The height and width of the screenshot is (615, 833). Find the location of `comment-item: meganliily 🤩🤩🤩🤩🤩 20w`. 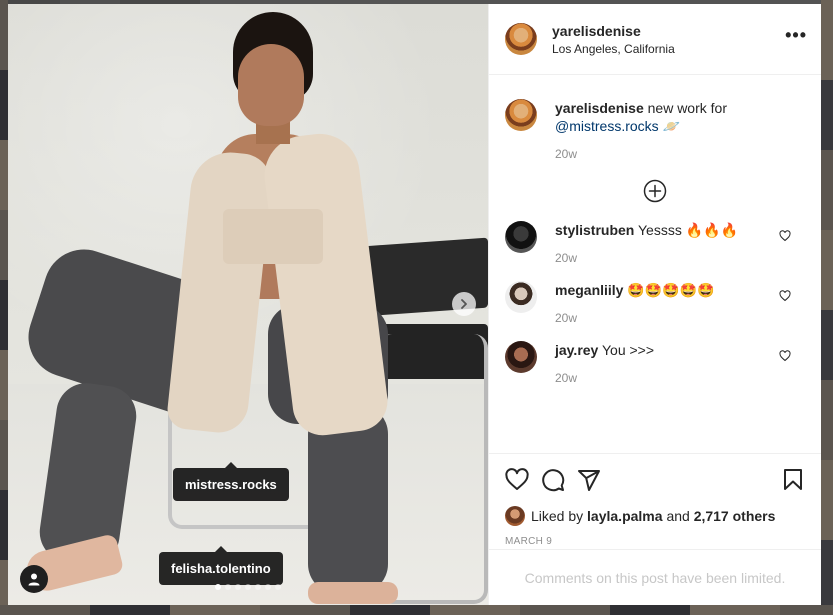

comment-item: meganliily 🤩🤩🤩🤩🤩 20w is located at coordinates (655, 303).